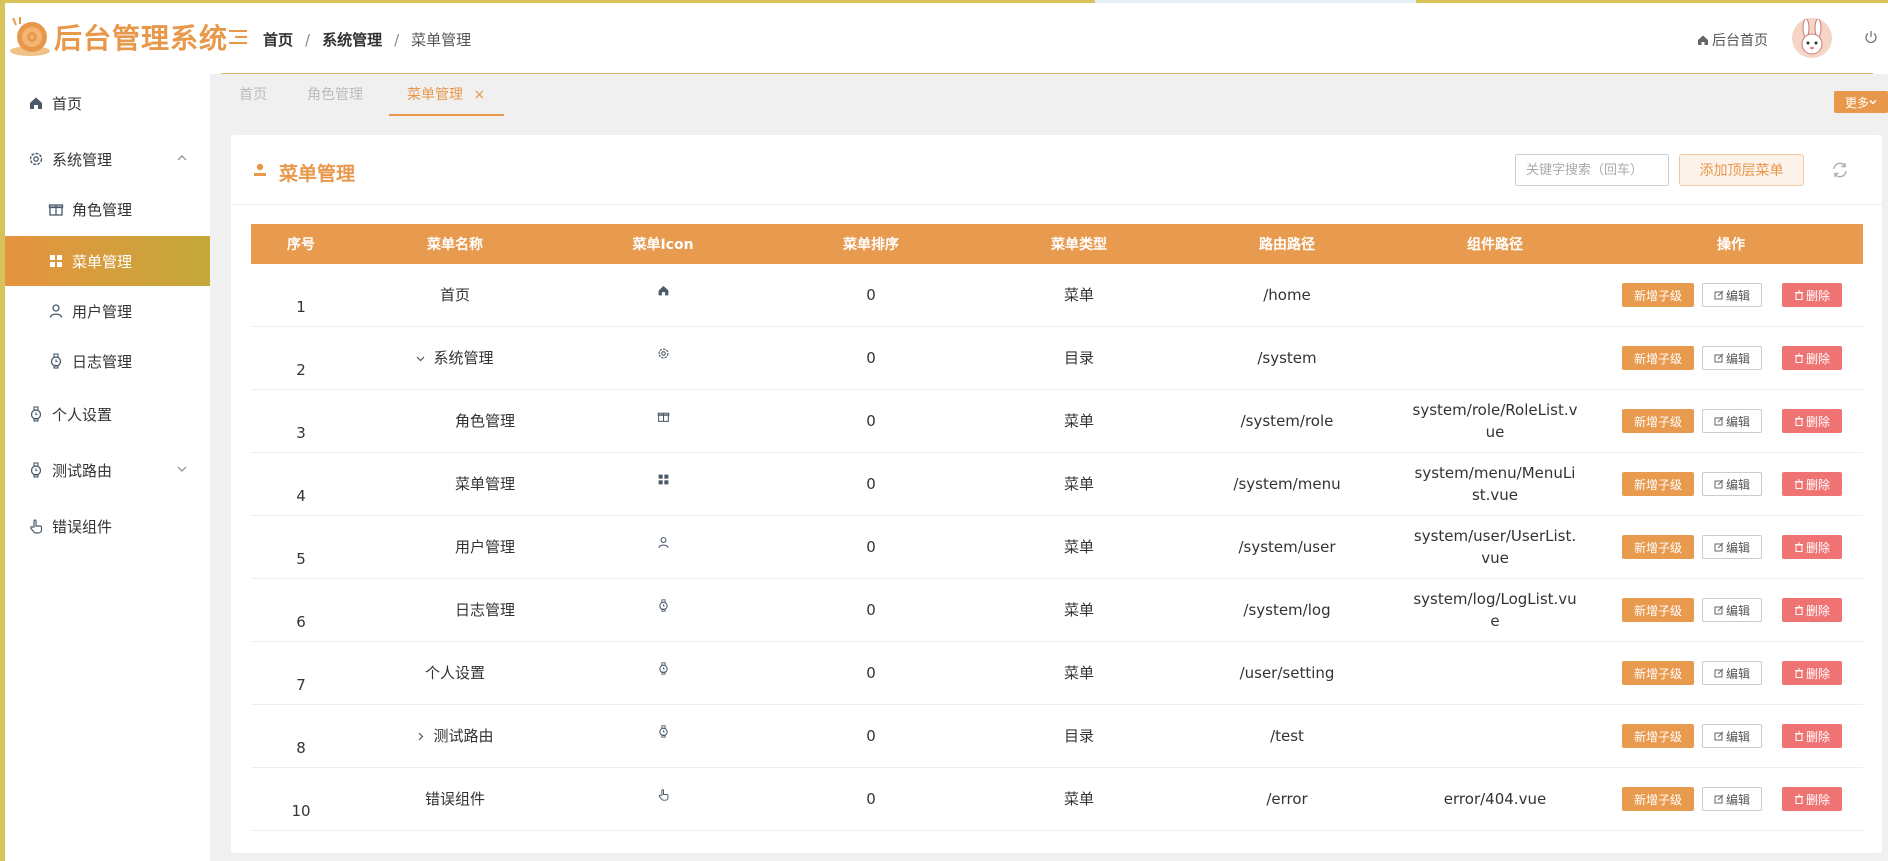 This screenshot has height=861, width=1888. I want to click on sidebar-item-menu: 菜单管理, so click(107, 261).